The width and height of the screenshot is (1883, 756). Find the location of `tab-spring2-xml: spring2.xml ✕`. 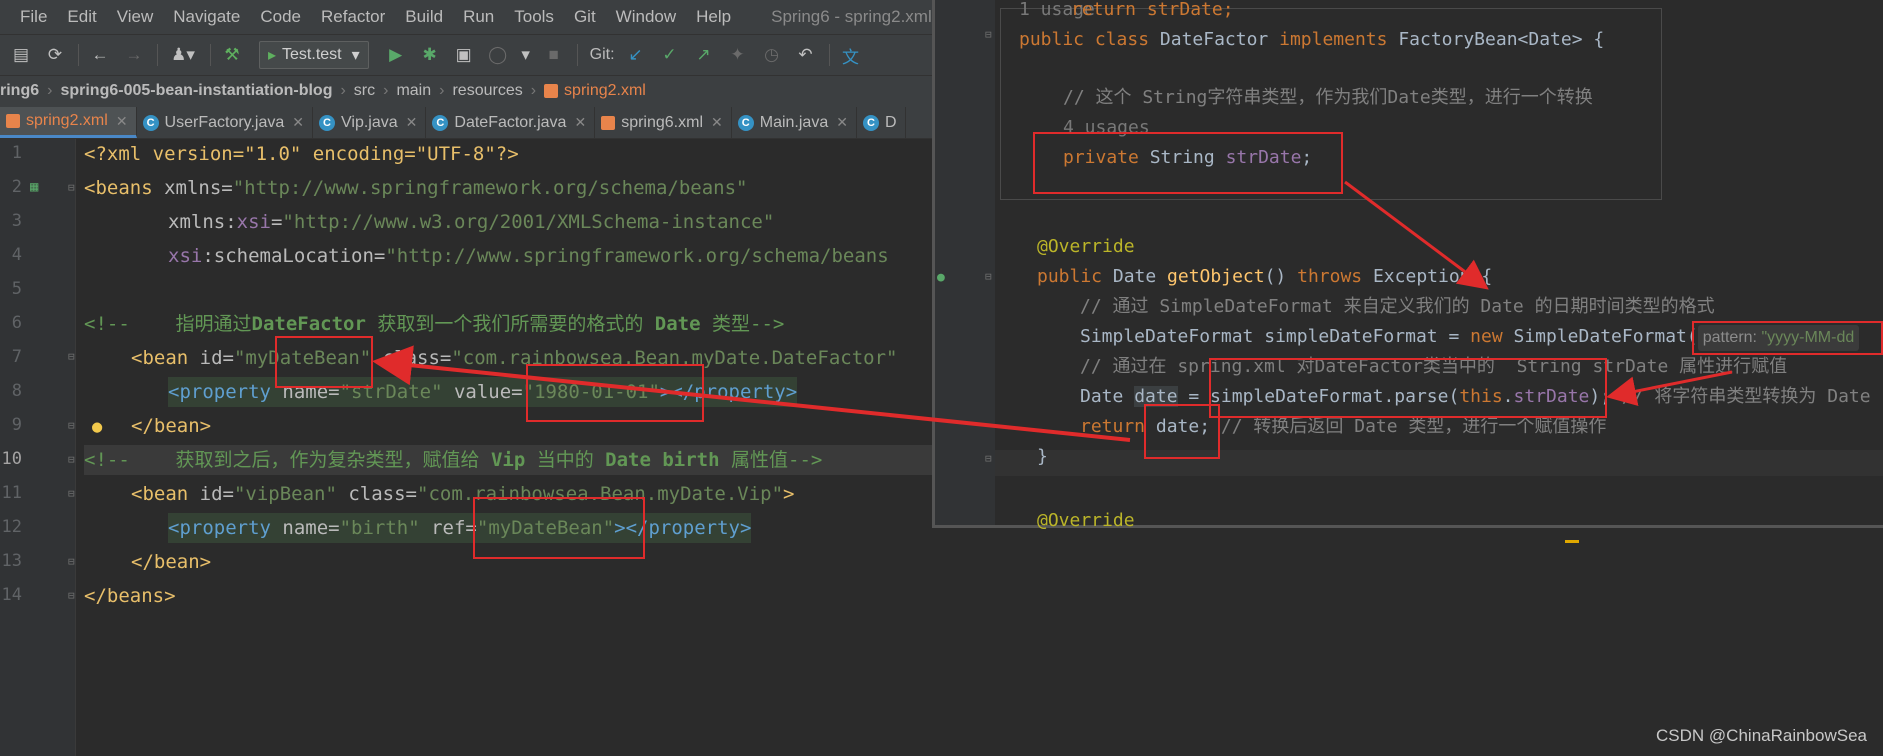

tab-spring2-xml: spring2.xml ✕ is located at coordinates (68, 122).